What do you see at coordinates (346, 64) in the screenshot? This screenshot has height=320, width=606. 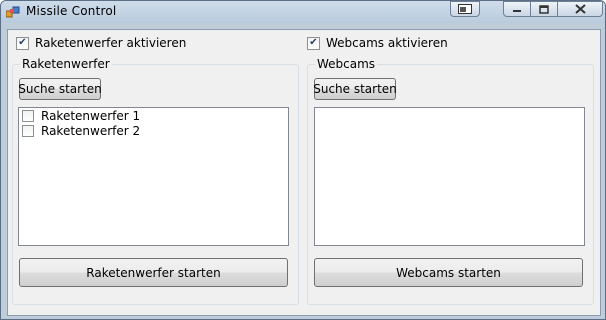 I see `webcam-group-title: Webcams` at bounding box center [346, 64].